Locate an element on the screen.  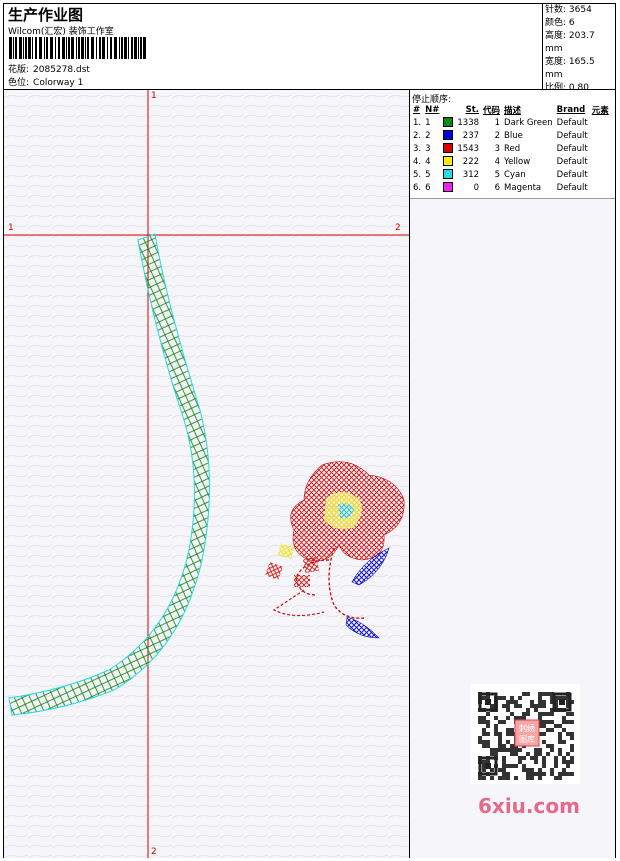
watermark-logo: 6xiu.com is located at coordinates (529, 806).